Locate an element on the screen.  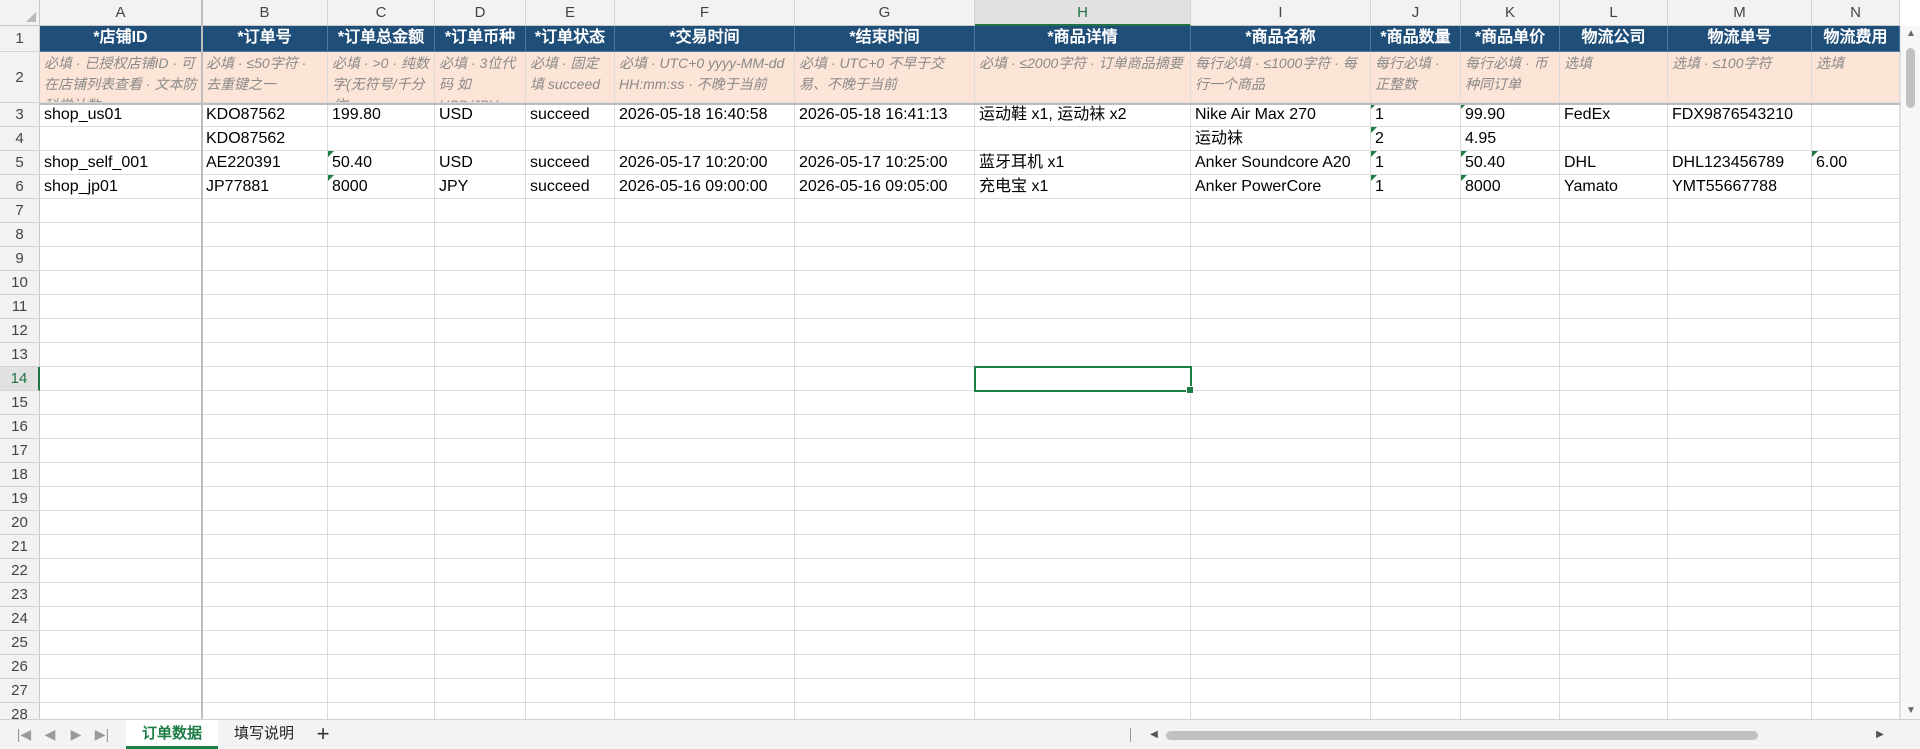
scroll-up-icon: ▲ is located at coordinates (1910, 34).